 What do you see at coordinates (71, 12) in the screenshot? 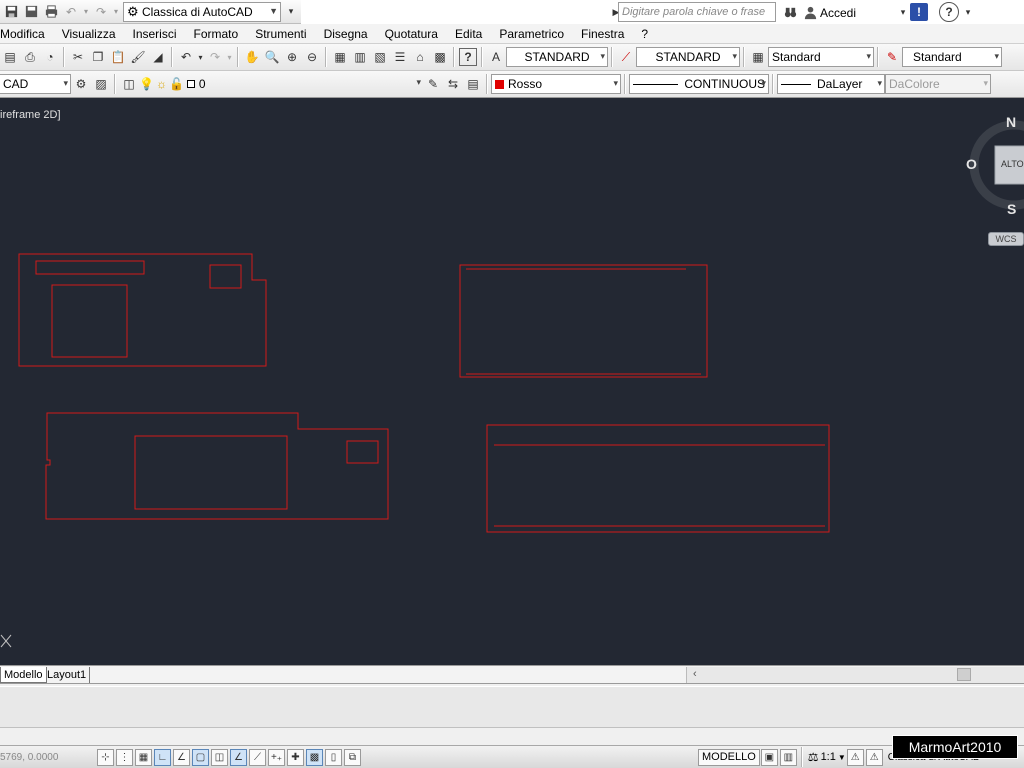
I see `undo-icon: ↶` at bounding box center [71, 12].